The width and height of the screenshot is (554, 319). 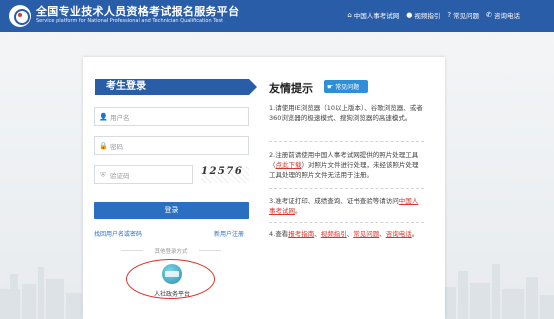 What do you see at coordinates (334, 201) in the screenshot?
I see `tip-text: 3.准考证打印、成绩查询、证书查验等请访问` at bounding box center [334, 201].